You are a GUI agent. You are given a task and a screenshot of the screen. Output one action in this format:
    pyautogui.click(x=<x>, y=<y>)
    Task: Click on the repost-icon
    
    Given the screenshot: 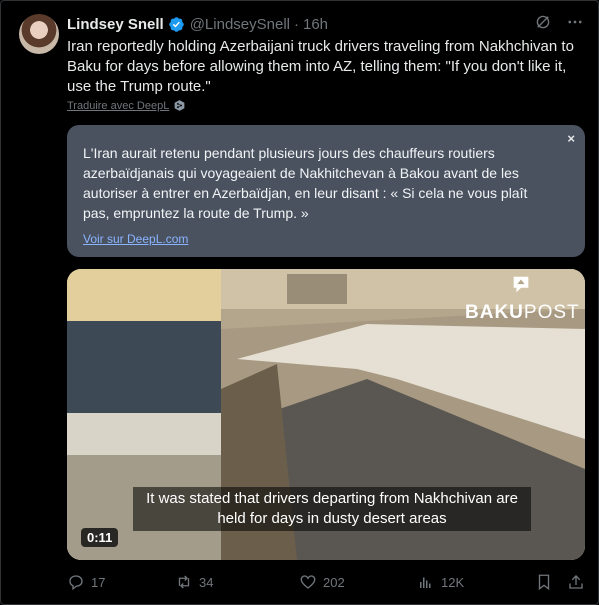 What is the action you would take?
    pyautogui.click(x=184, y=582)
    